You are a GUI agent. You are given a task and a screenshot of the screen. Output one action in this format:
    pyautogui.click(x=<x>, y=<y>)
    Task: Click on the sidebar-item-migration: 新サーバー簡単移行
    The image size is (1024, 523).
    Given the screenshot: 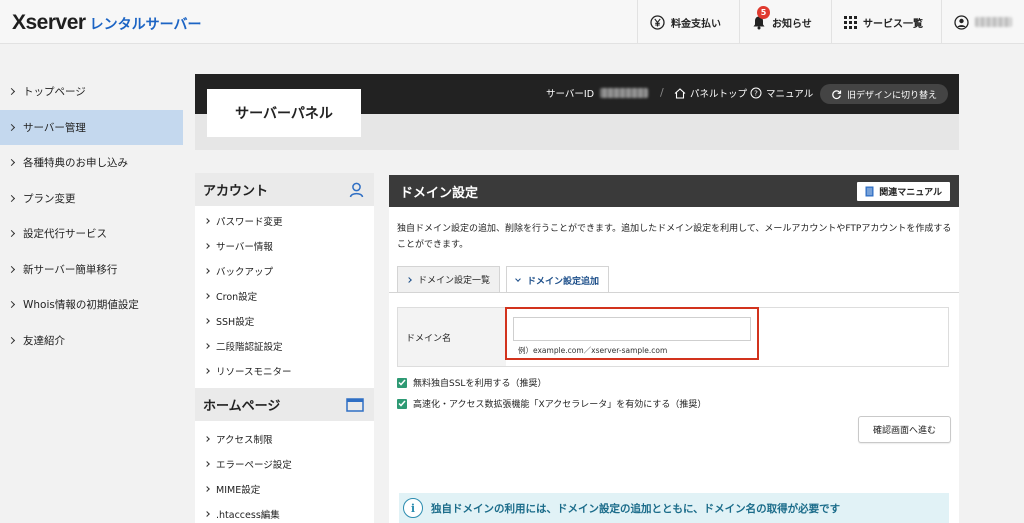 What is the action you would take?
    pyautogui.click(x=91, y=270)
    